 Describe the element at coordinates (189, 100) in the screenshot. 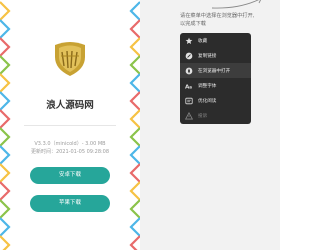

I see `reader-icon` at that location.